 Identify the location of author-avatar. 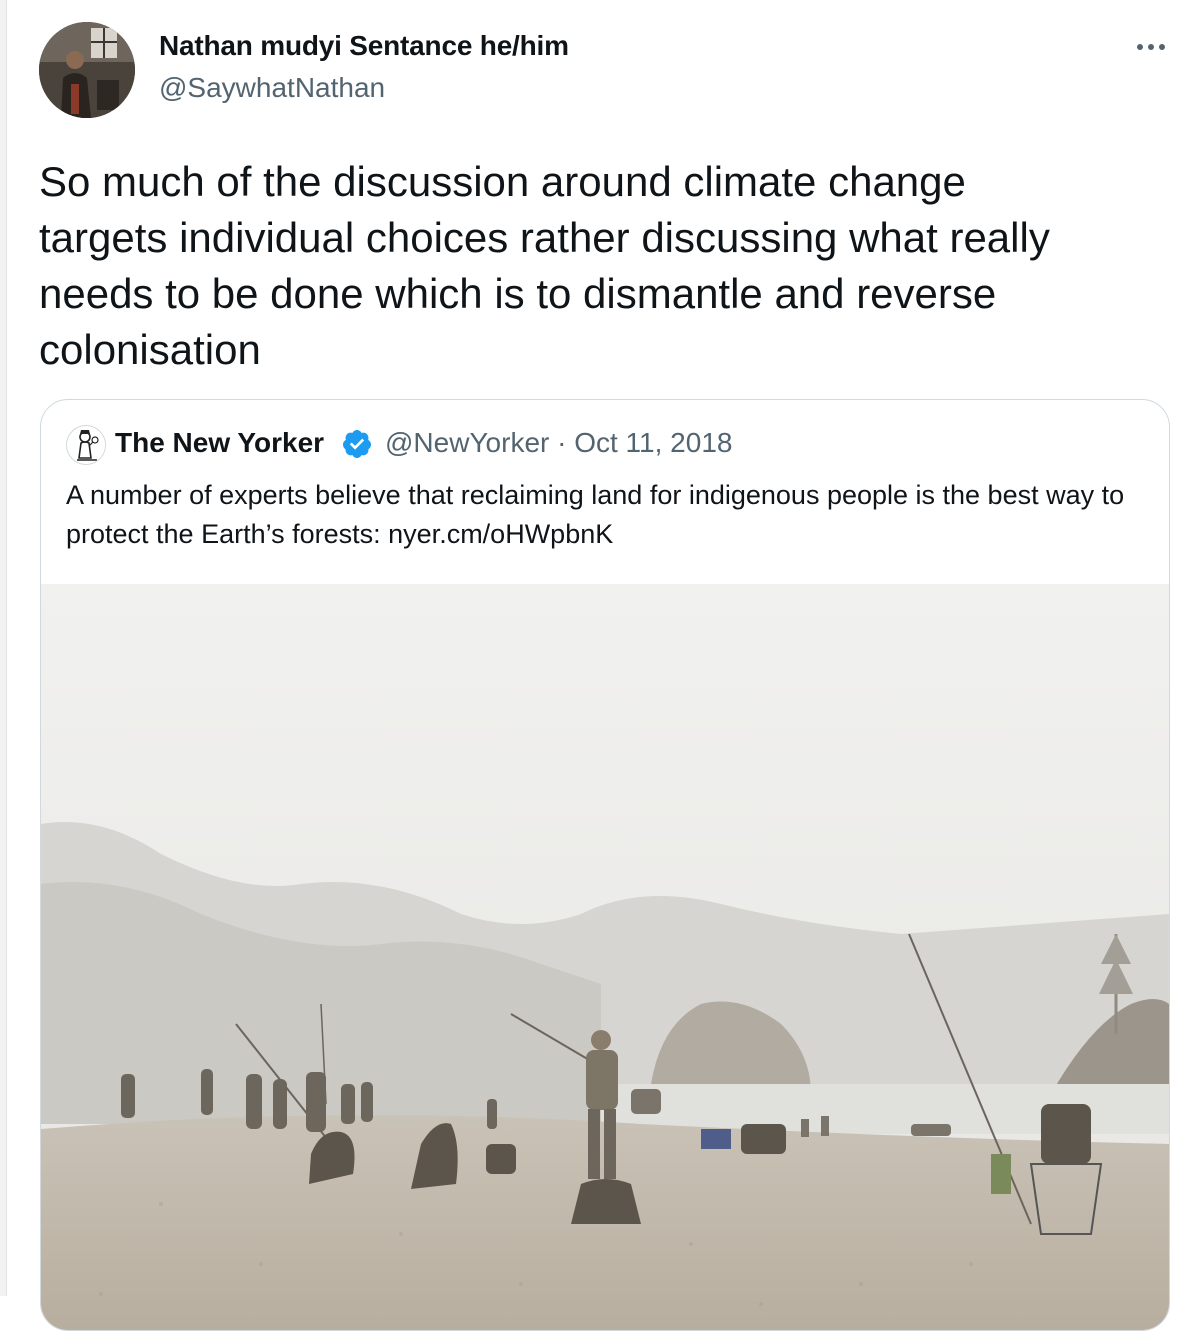
(87, 70).